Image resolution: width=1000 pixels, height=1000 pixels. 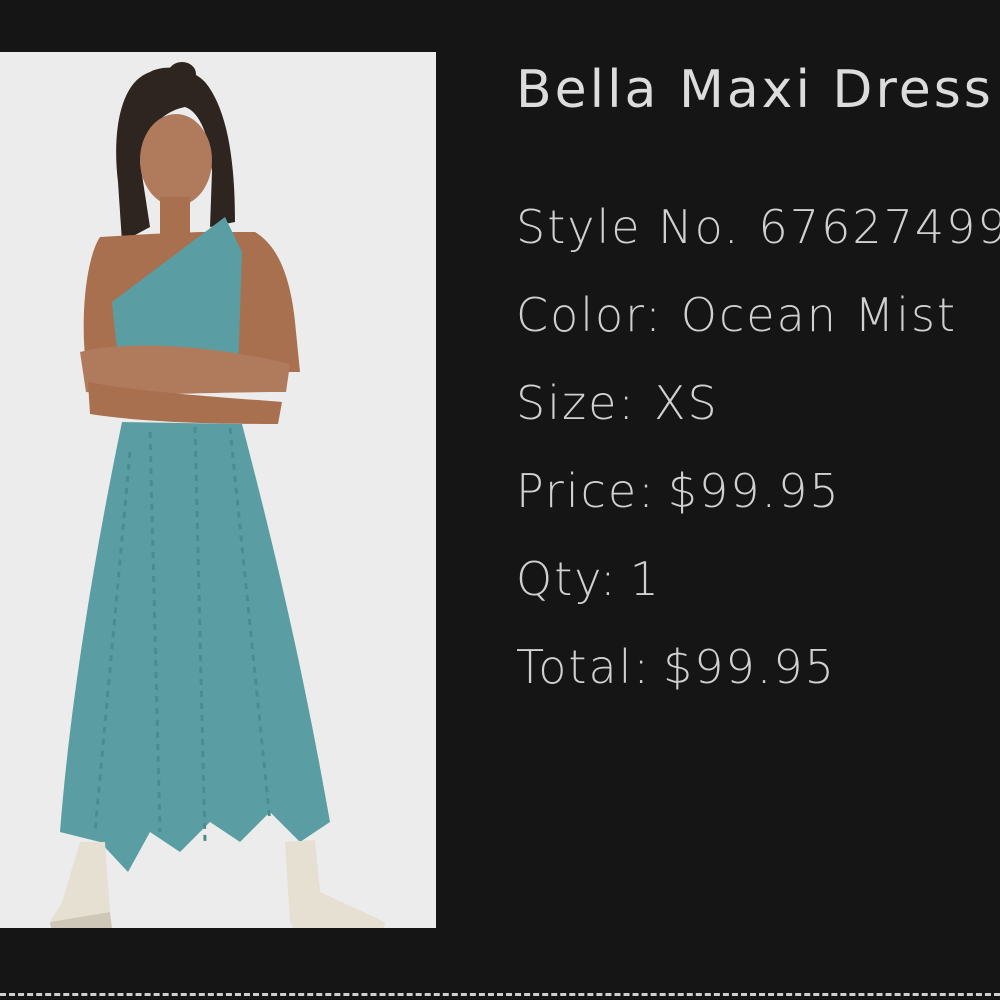 What do you see at coordinates (686, 403) in the screenshot?
I see `size-value: XS` at bounding box center [686, 403].